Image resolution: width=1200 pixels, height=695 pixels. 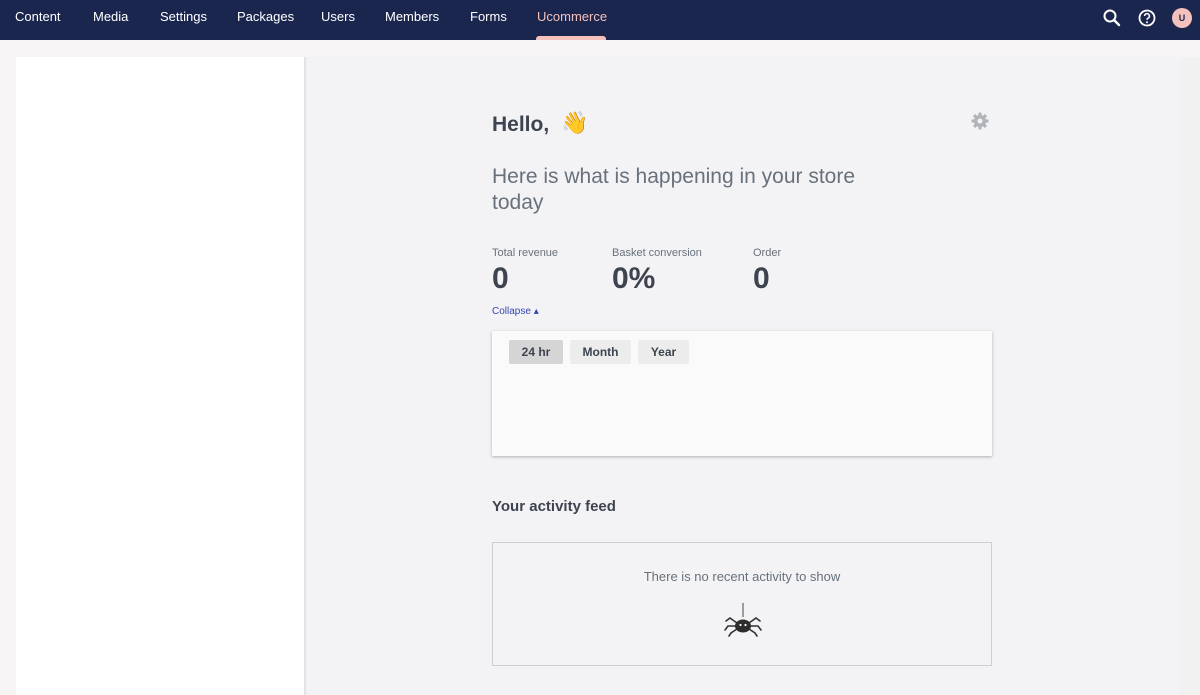 I want to click on activity-feed-title: Your activity feed, so click(x=554, y=506).